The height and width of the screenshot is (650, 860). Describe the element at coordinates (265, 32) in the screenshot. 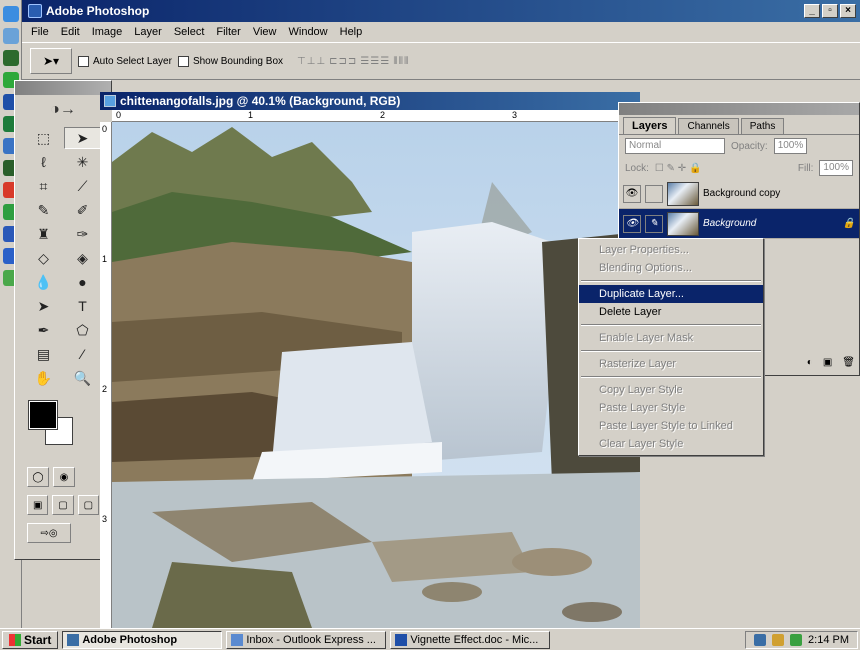

I see `menu-view: View` at that location.